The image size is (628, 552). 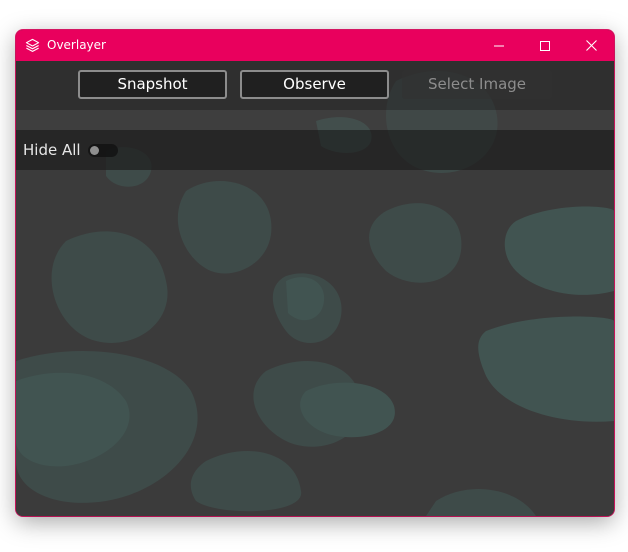 What do you see at coordinates (52, 150) in the screenshot?
I see `hide-all-label: Hide All` at bounding box center [52, 150].